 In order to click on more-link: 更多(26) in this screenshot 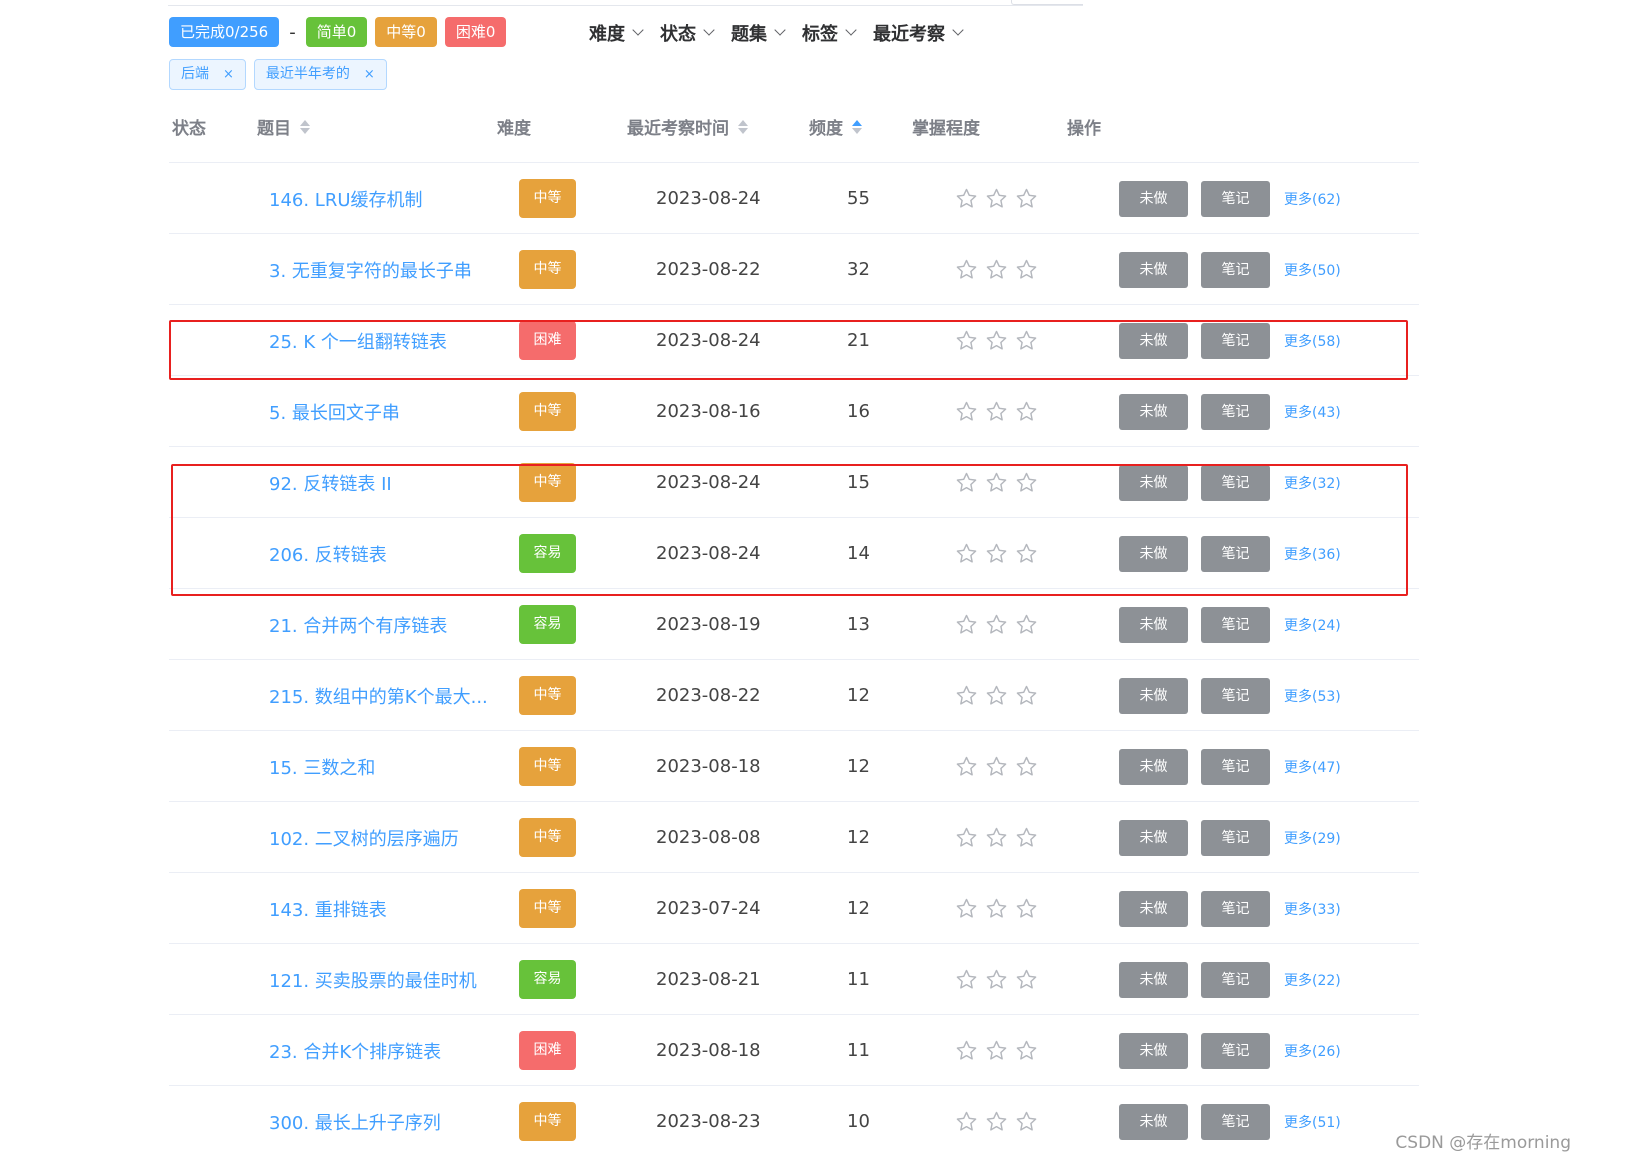, I will do `click(1312, 1051)`.